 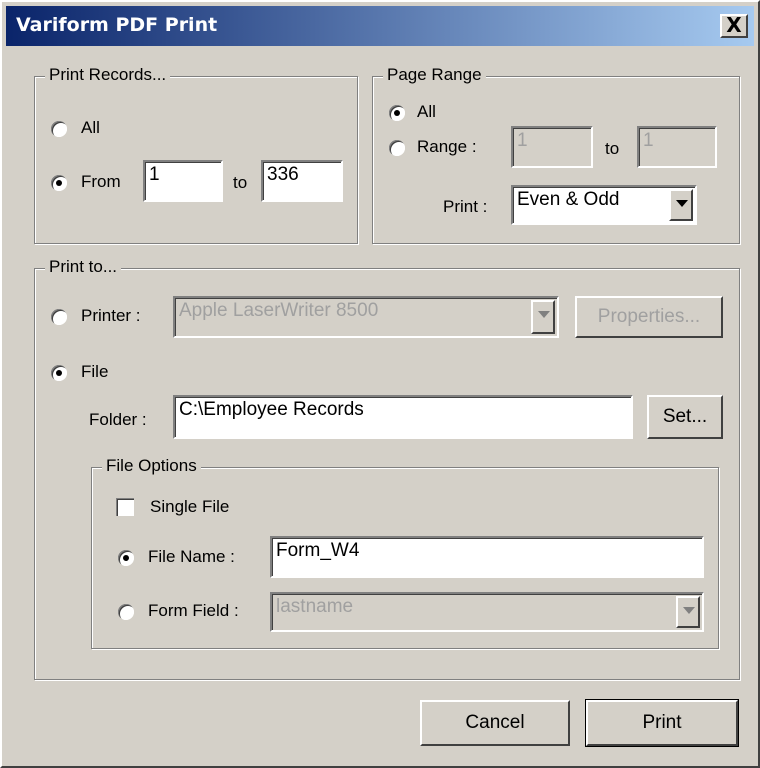 What do you see at coordinates (397, 113) in the screenshot?
I see `range-all-radio` at bounding box center [397, 113].